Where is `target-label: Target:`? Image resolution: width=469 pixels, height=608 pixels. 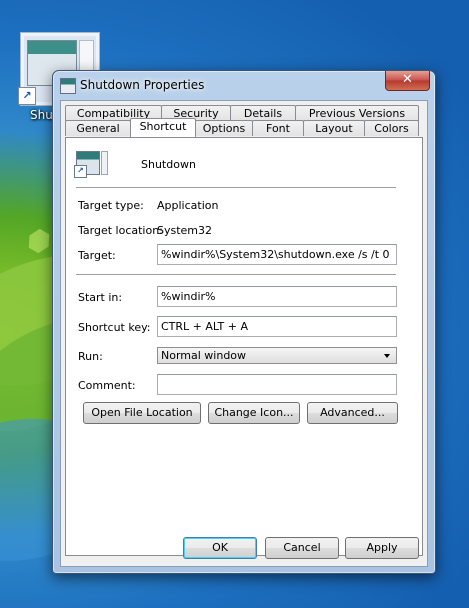 target-label: Target: is located at coordinates (97, 255).